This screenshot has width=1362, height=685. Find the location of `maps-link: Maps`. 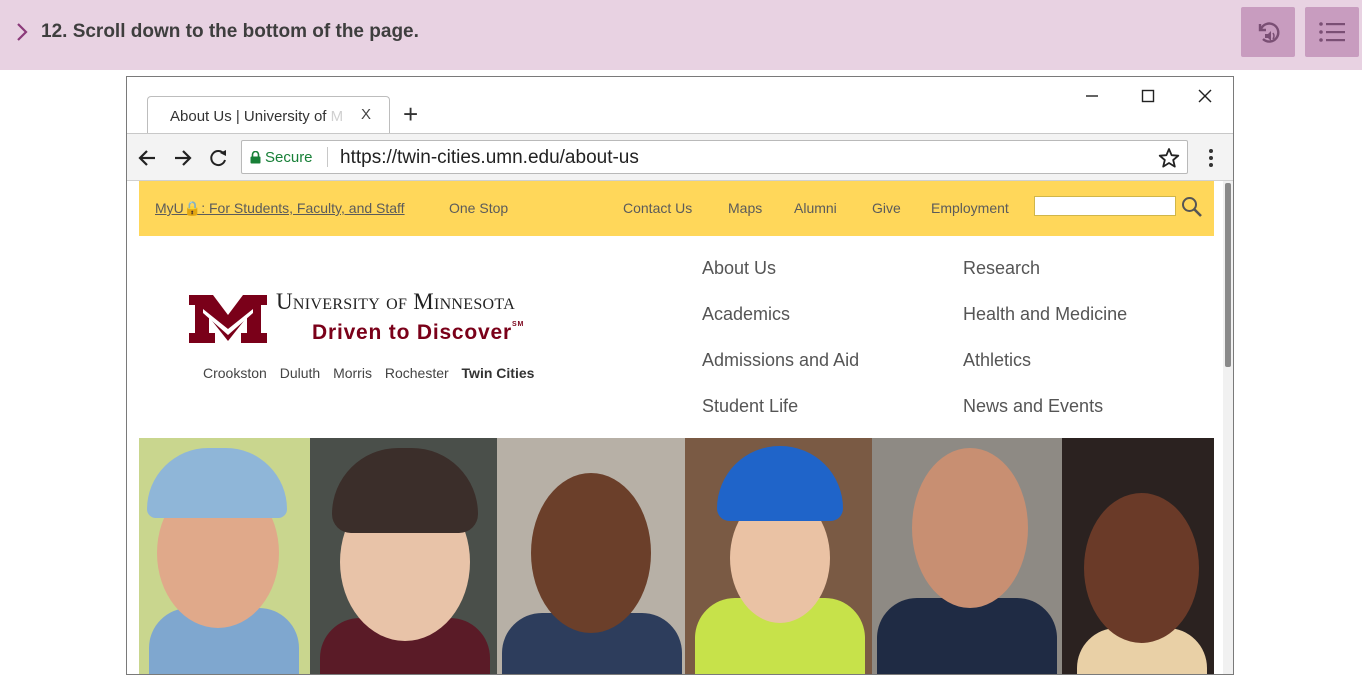

maps-link: Maps is located at coordinates (745, 208).